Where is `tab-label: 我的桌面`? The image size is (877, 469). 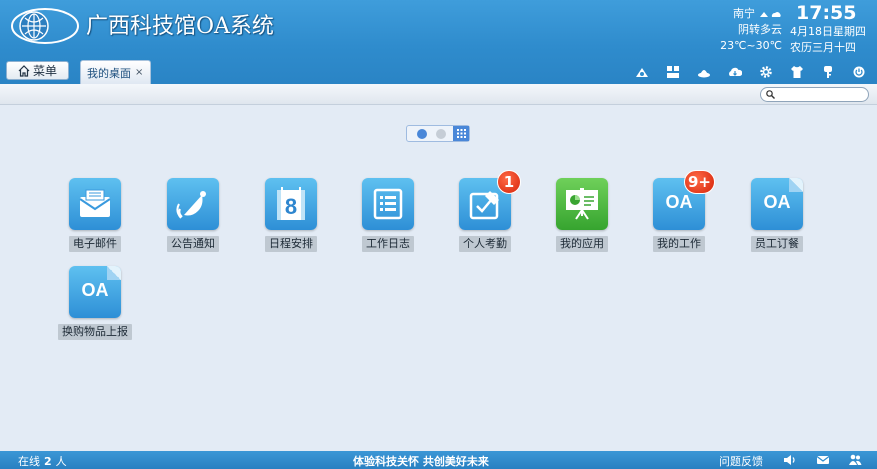 tab-label: 我的桌面 is located at coordinates (109, 73).